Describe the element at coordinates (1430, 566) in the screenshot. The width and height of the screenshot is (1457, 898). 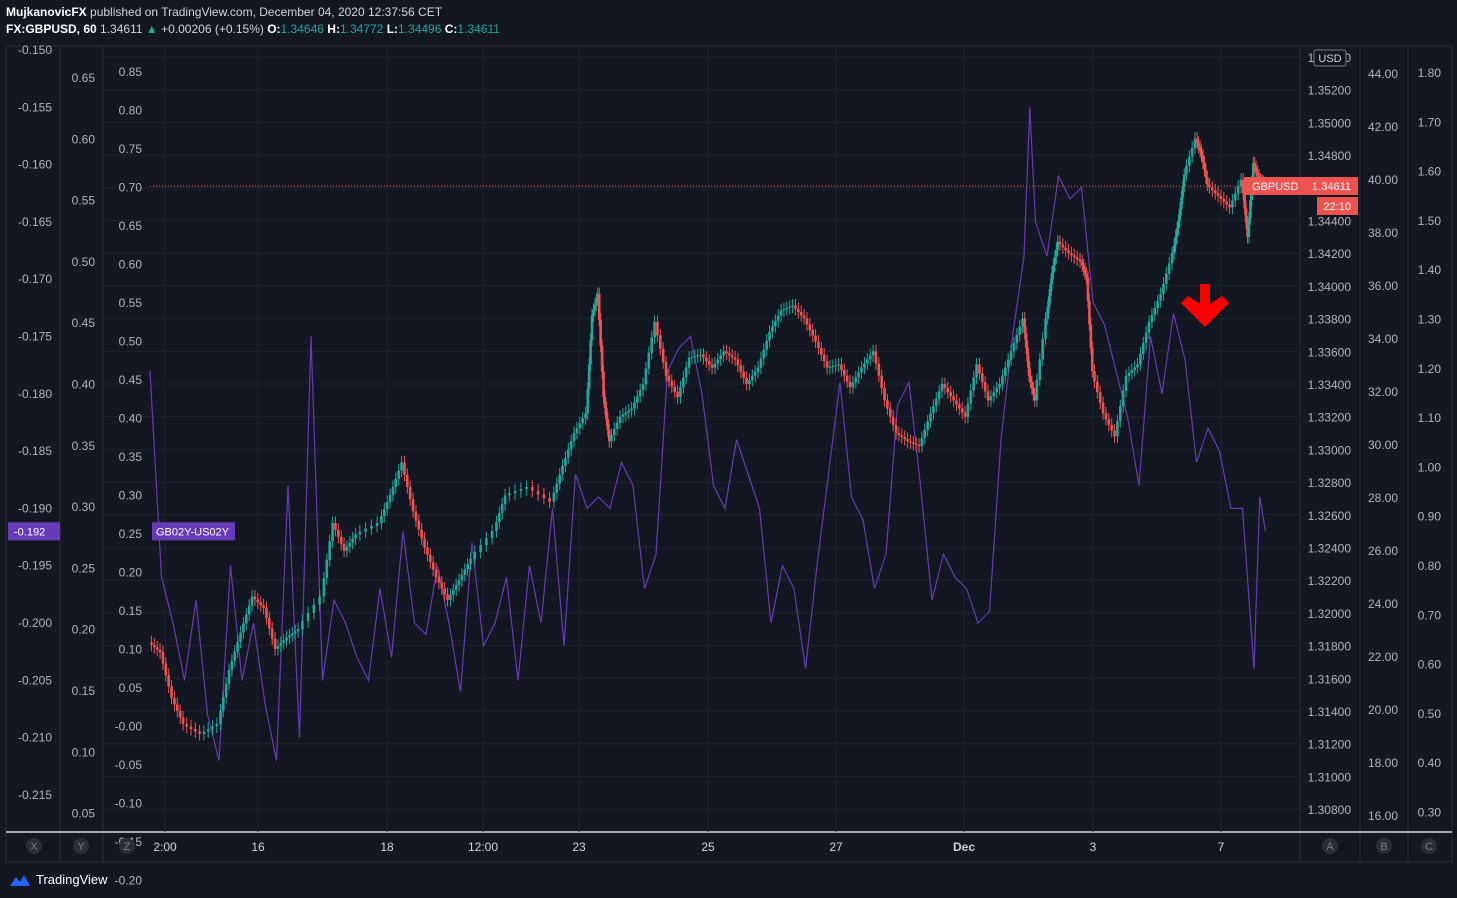
I see `axis-b-tick: 0.80` at that location.